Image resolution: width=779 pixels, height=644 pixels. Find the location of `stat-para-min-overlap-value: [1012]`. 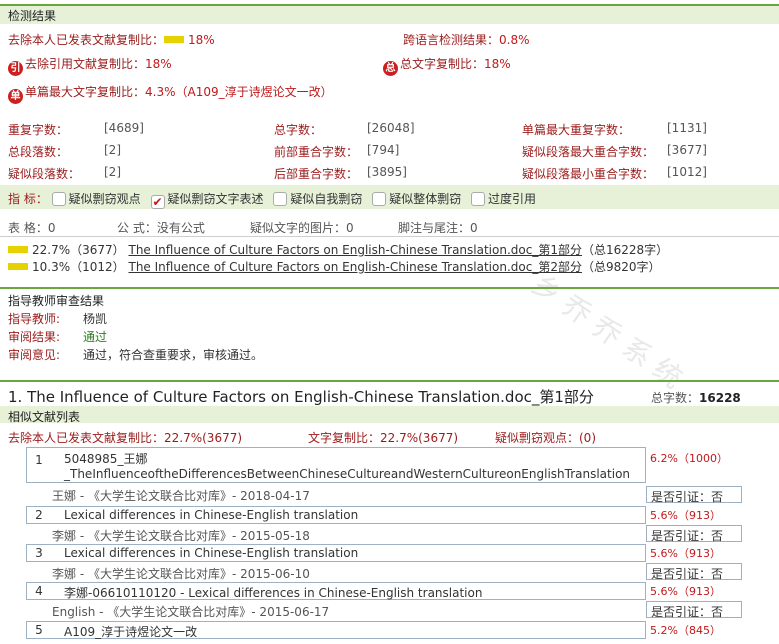

stat-para-min-overlap-value: [1012] is located at coordinates (687, 172).